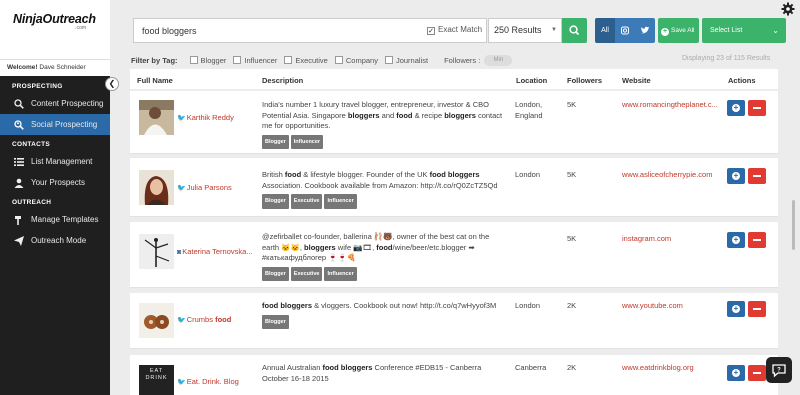 Image resolution: width=800 pixels, height=395 pixels. Describe the element at coordinates (572, 305) in the screenshot. I see `prospect-followers: 2K` at that location.